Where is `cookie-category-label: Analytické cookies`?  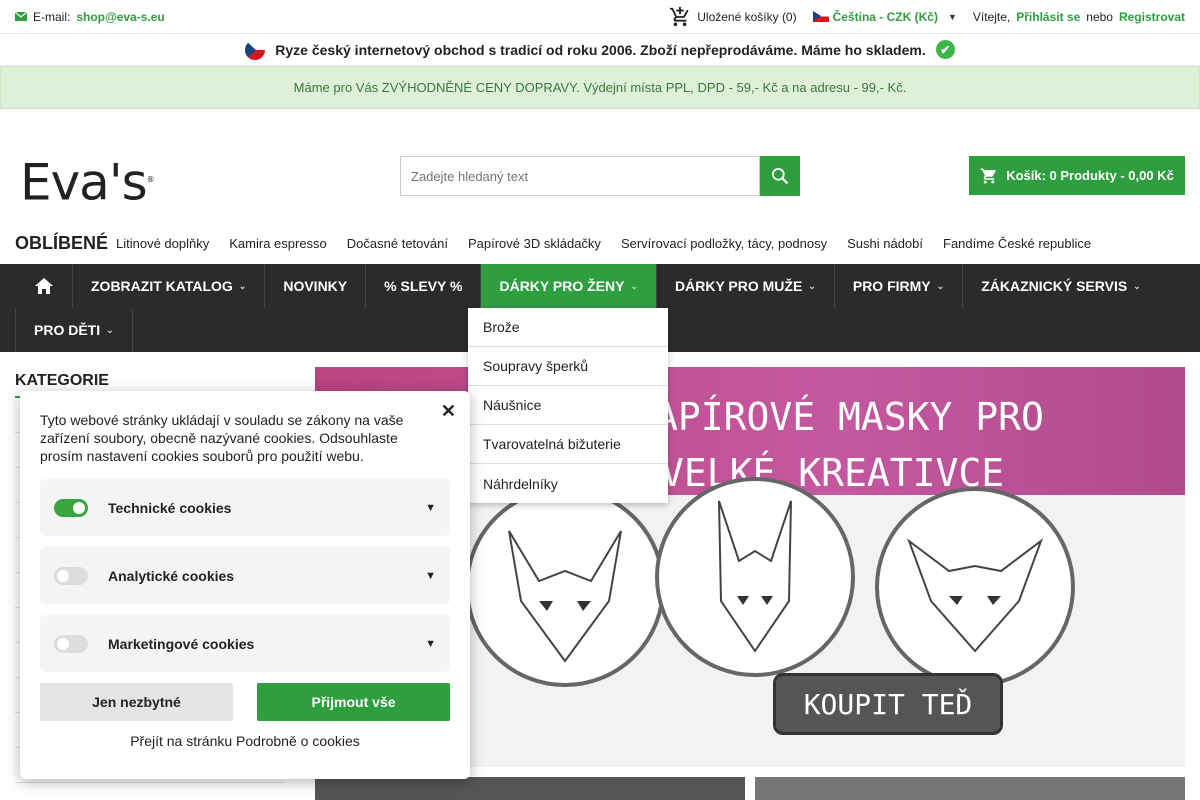
cookie-category-label: Analytické cookies is located at coordinates (171, 575).